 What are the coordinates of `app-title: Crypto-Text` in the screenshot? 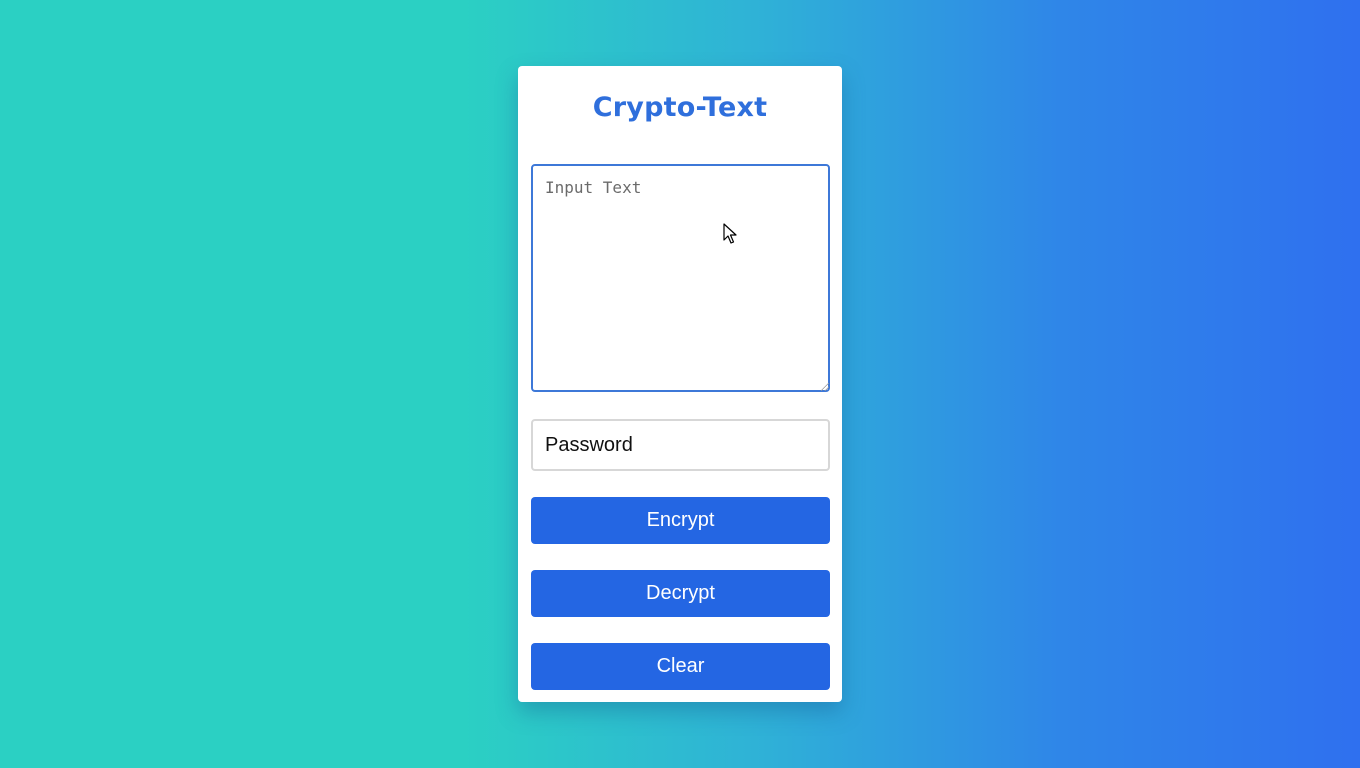 It's located at (680, 107).